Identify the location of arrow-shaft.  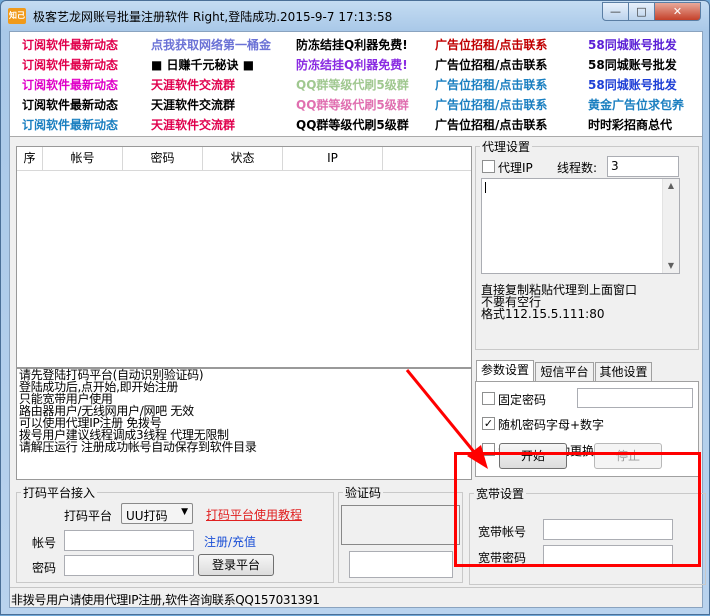
(443, 414).